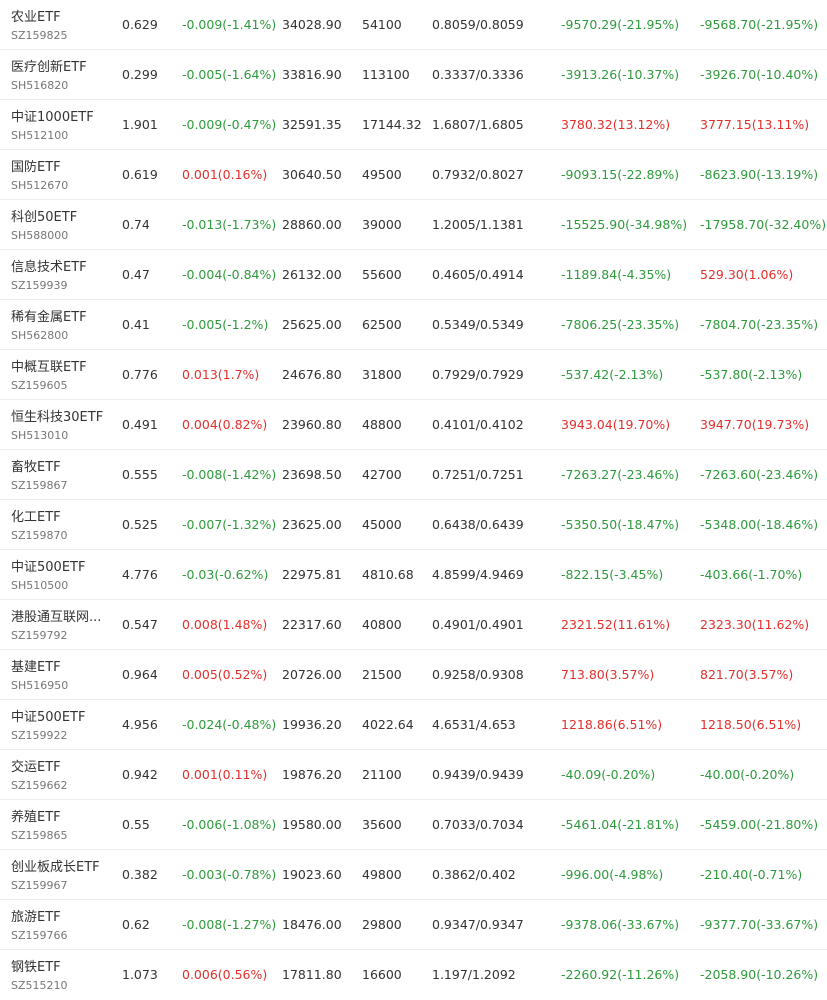  I want to click on fund-name: 交运ETF, so click(36, 765).